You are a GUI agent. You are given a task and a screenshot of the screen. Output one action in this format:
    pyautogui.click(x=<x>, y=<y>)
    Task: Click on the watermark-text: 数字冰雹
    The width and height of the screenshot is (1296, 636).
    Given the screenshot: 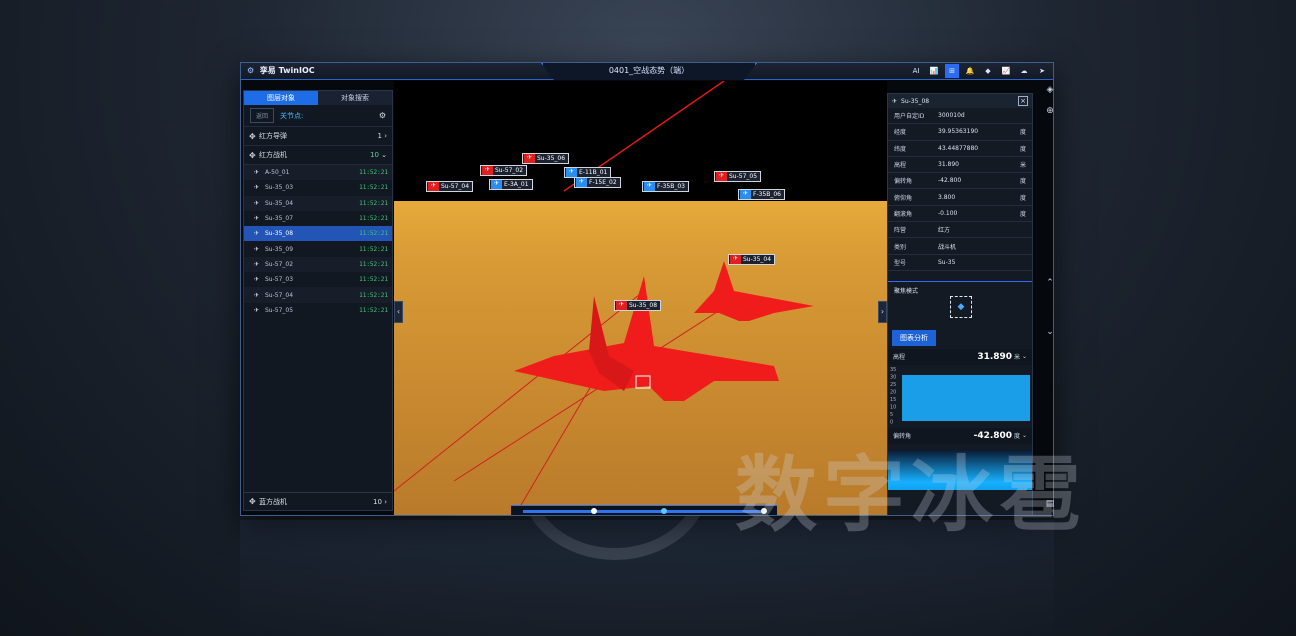 What is the action you would take?
    pyautogui.click(x=911, y=495)
    